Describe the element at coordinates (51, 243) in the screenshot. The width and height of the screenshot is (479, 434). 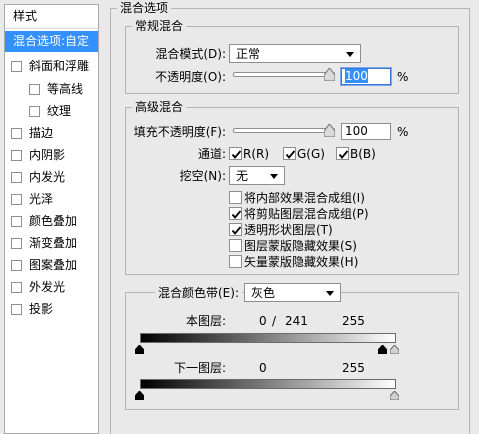
I see `sidebar-item-gradient-overlay: 渐变叠加` at that location.